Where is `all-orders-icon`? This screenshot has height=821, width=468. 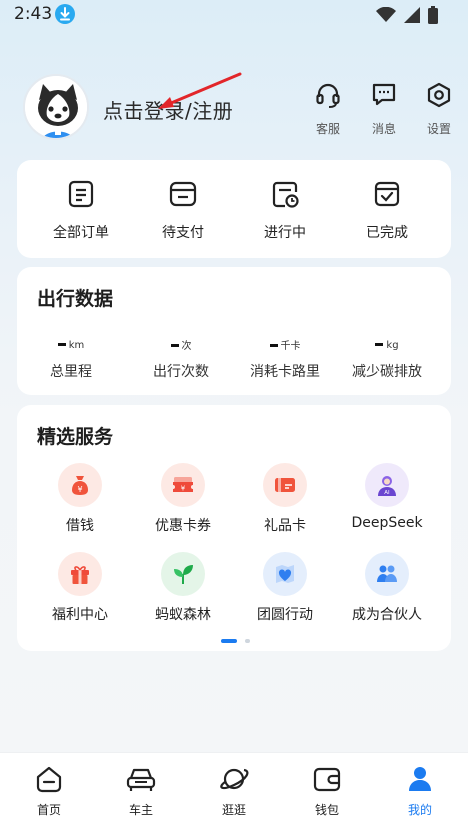
all-orders-icon is located at coordinates (81, 196).